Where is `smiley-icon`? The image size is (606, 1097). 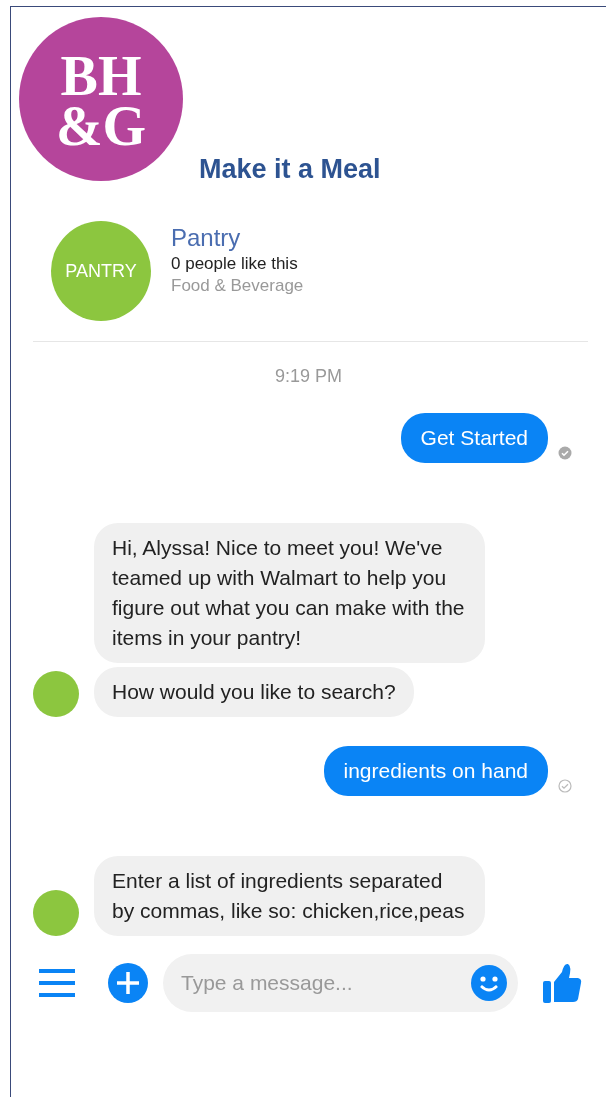 smiley-icon is located at coordinates (489, 983).